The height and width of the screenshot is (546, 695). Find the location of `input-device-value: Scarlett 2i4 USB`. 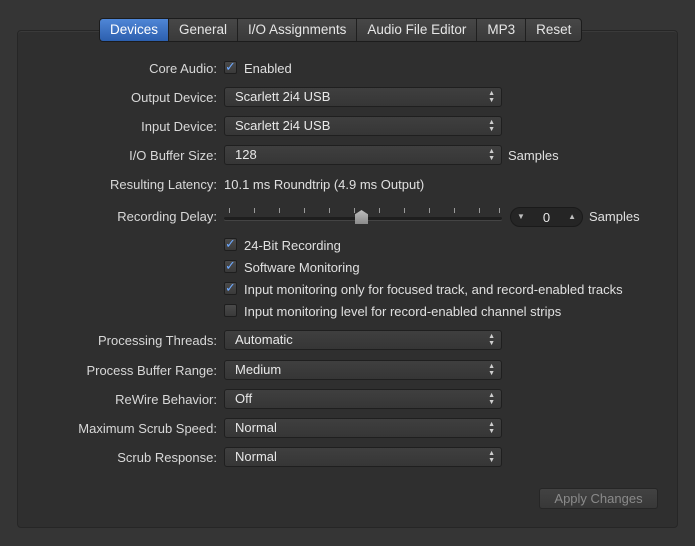

input-device-value: Scarlett 2i4 USB is located at coordinates (283, 125).